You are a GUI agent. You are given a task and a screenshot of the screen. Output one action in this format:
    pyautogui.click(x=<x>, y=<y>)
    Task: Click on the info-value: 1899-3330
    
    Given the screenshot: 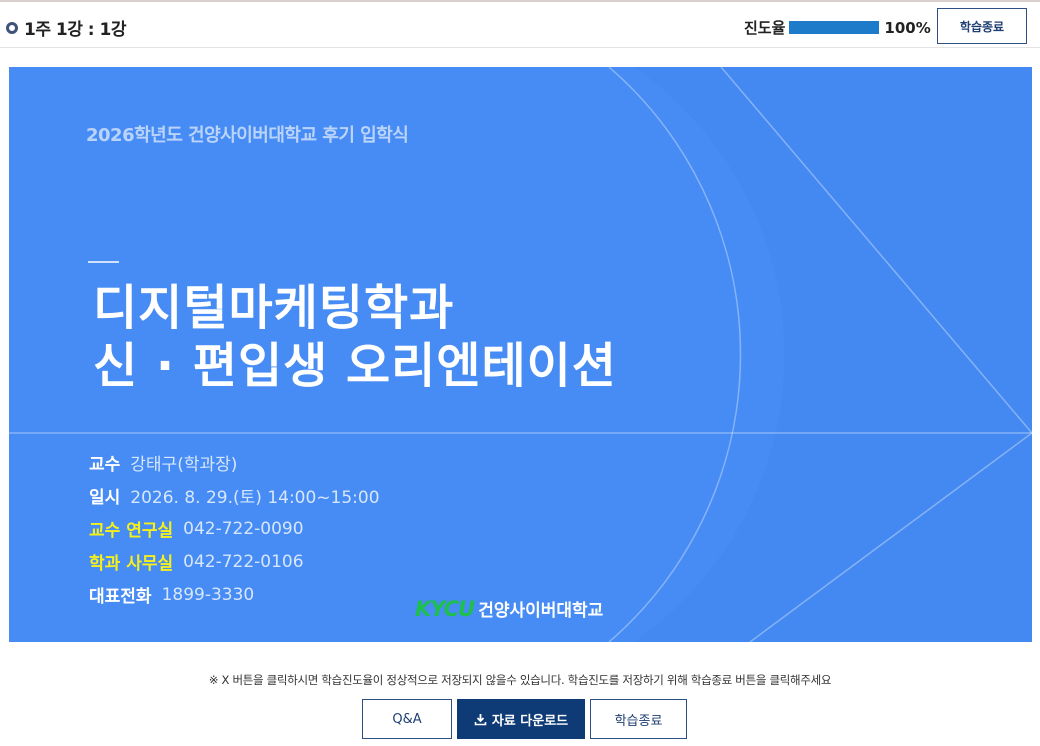 What is the action you would take?
    pyautogui.click(x=208, y=594)
    